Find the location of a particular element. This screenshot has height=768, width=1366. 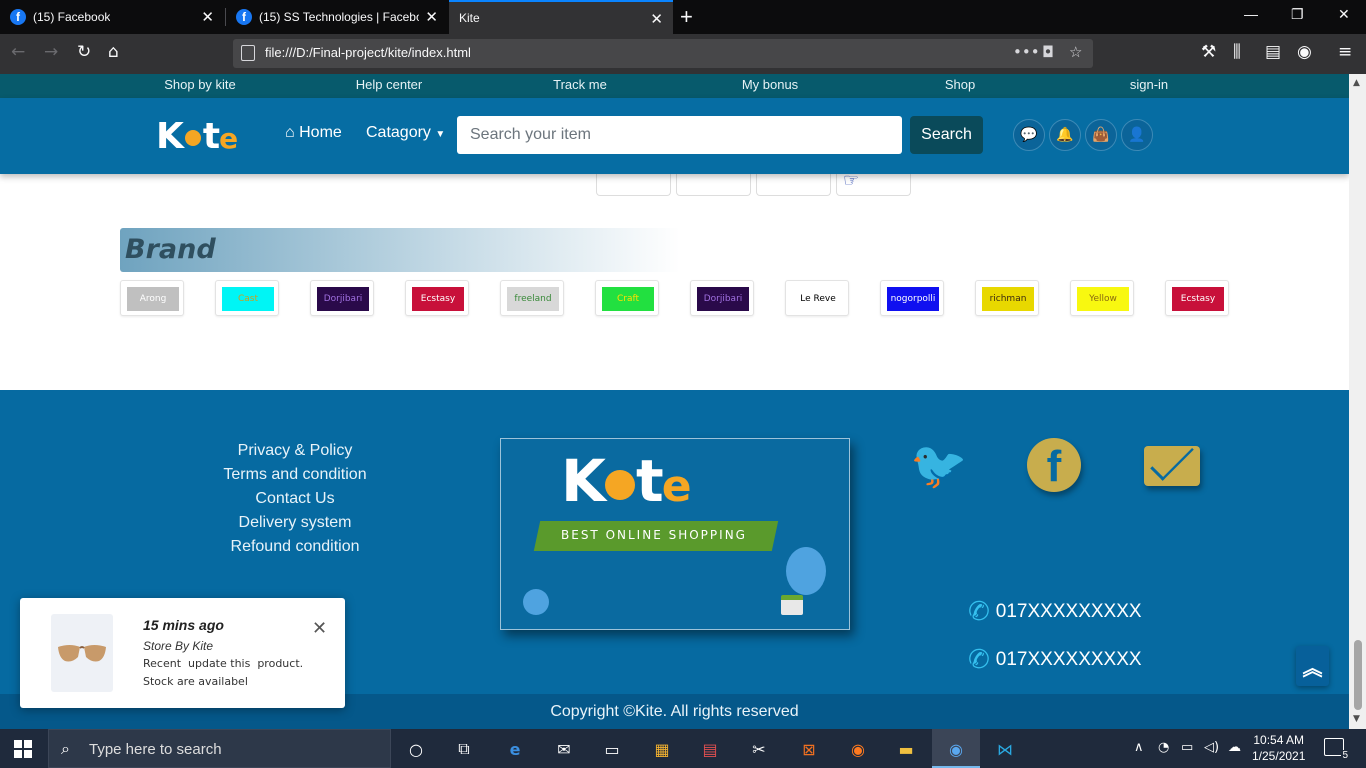

scroll-up-icon: ▲ is located at coordinates (1356, 83).